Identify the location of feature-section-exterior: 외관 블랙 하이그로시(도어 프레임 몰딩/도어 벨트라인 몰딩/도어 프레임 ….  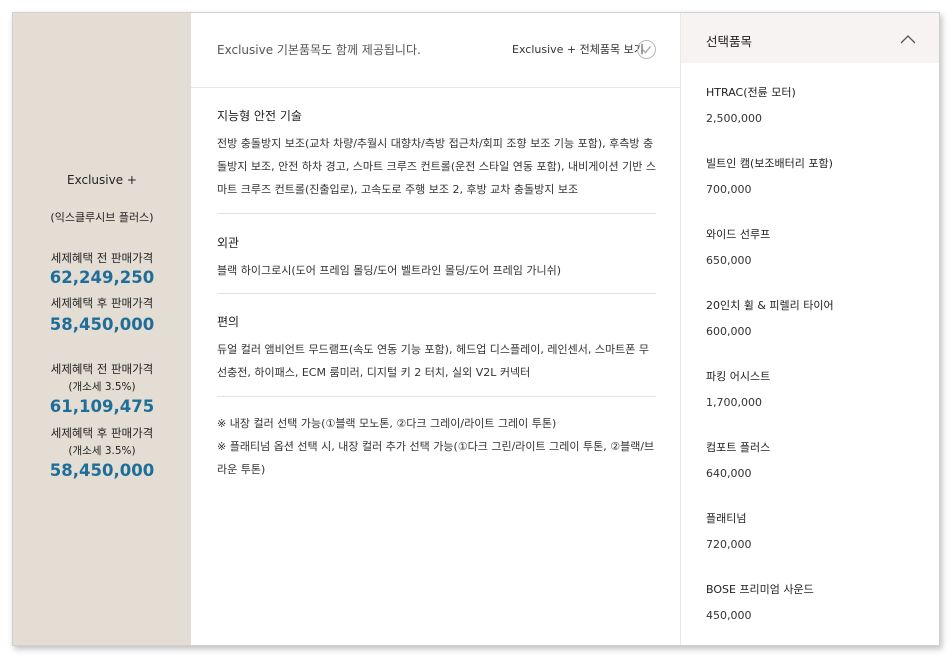
(436, 258).